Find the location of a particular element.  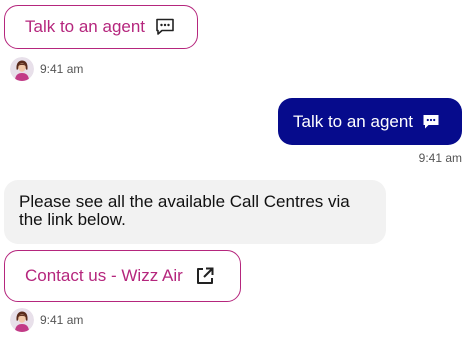

user-message-bubble: Talk to an agent is located at coordinates (370, 121).